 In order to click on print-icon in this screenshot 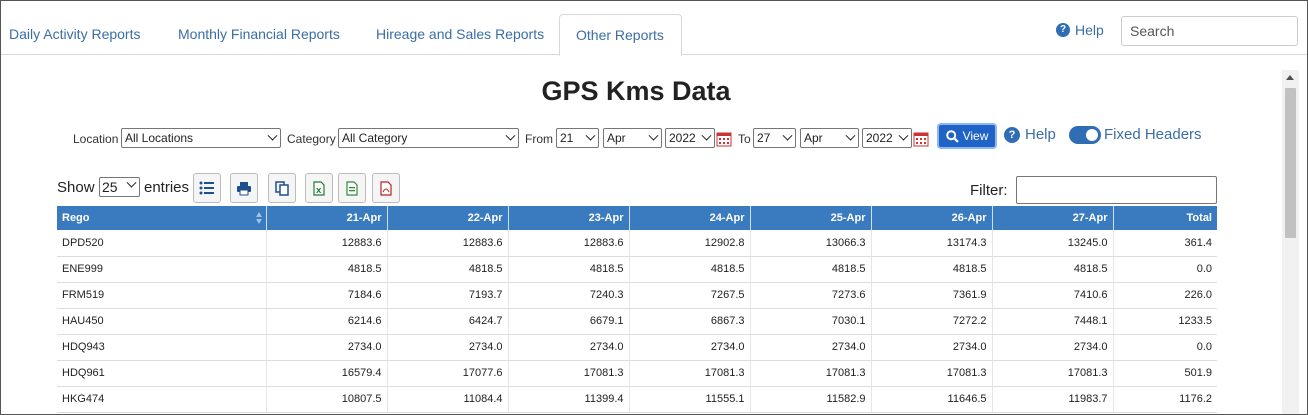, I will do `click(244, 188)`.